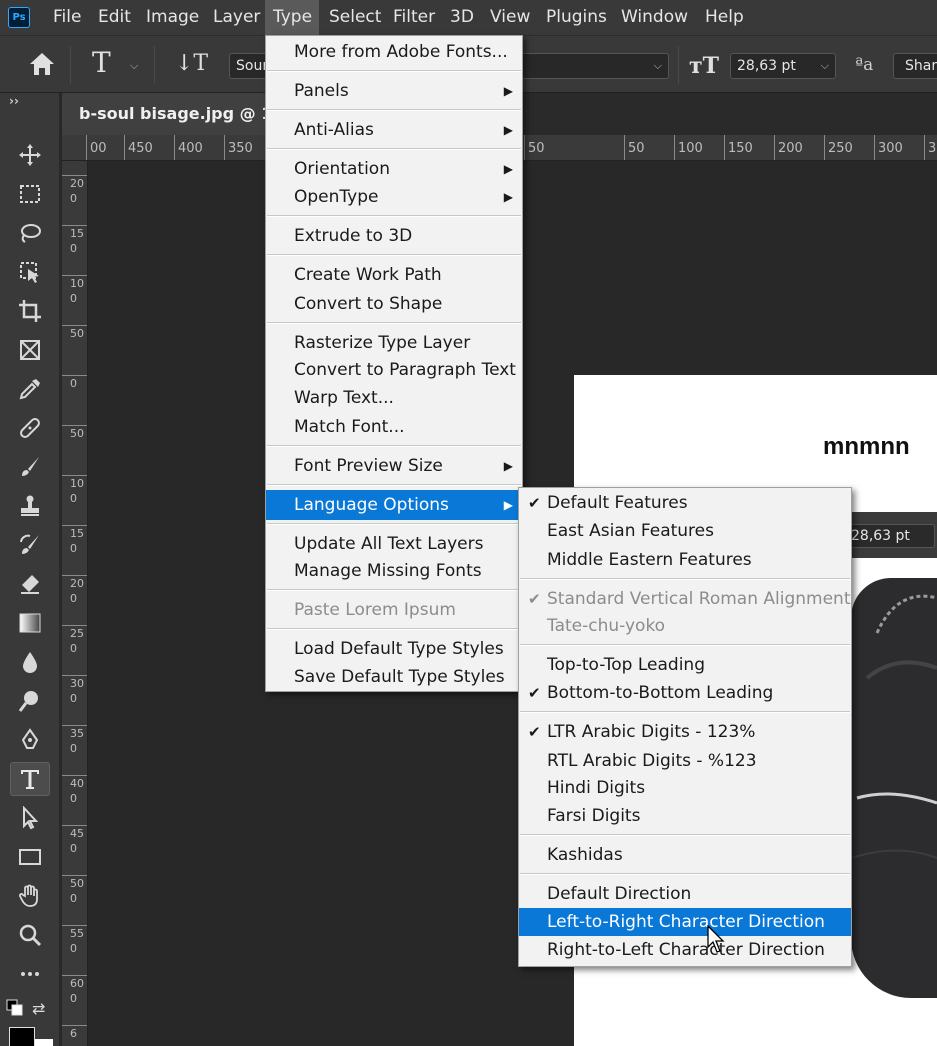 This screenshot has height=1046, width=937. What do you see at coordinates (30, 506) in the screenshot?
I see `clone-stamp-tool-icon` at bounding box center [30, 506].